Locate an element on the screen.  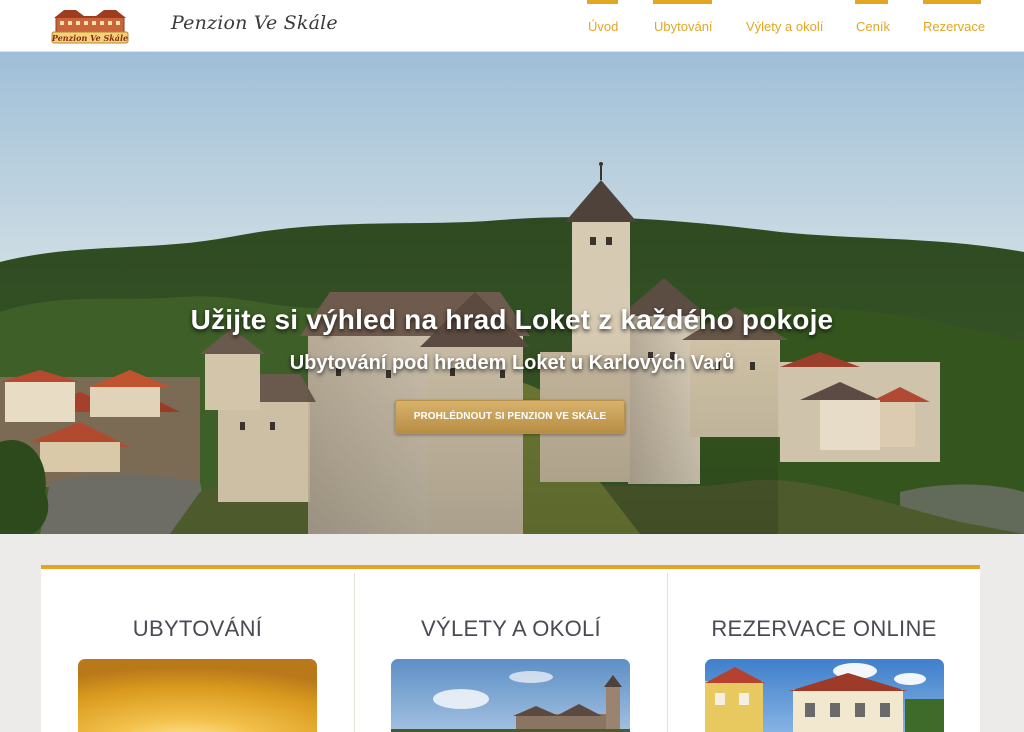
sunset-photo is located at coordinates (197, 695).